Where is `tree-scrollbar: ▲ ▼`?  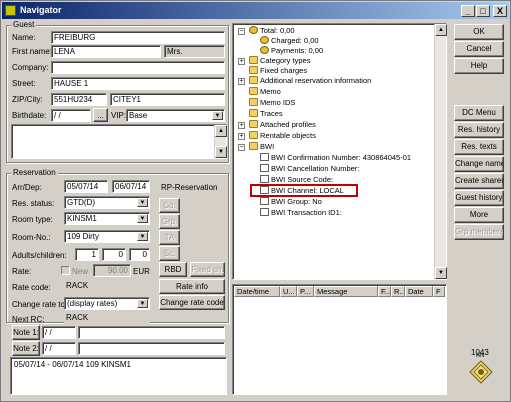
tree-scrollbar: ▲ ▼ is located at coordinates (440, 151).